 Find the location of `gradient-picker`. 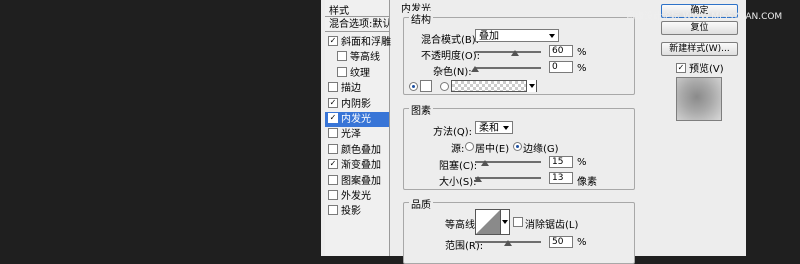

gradient-picker is located at coordinates (494, 86).